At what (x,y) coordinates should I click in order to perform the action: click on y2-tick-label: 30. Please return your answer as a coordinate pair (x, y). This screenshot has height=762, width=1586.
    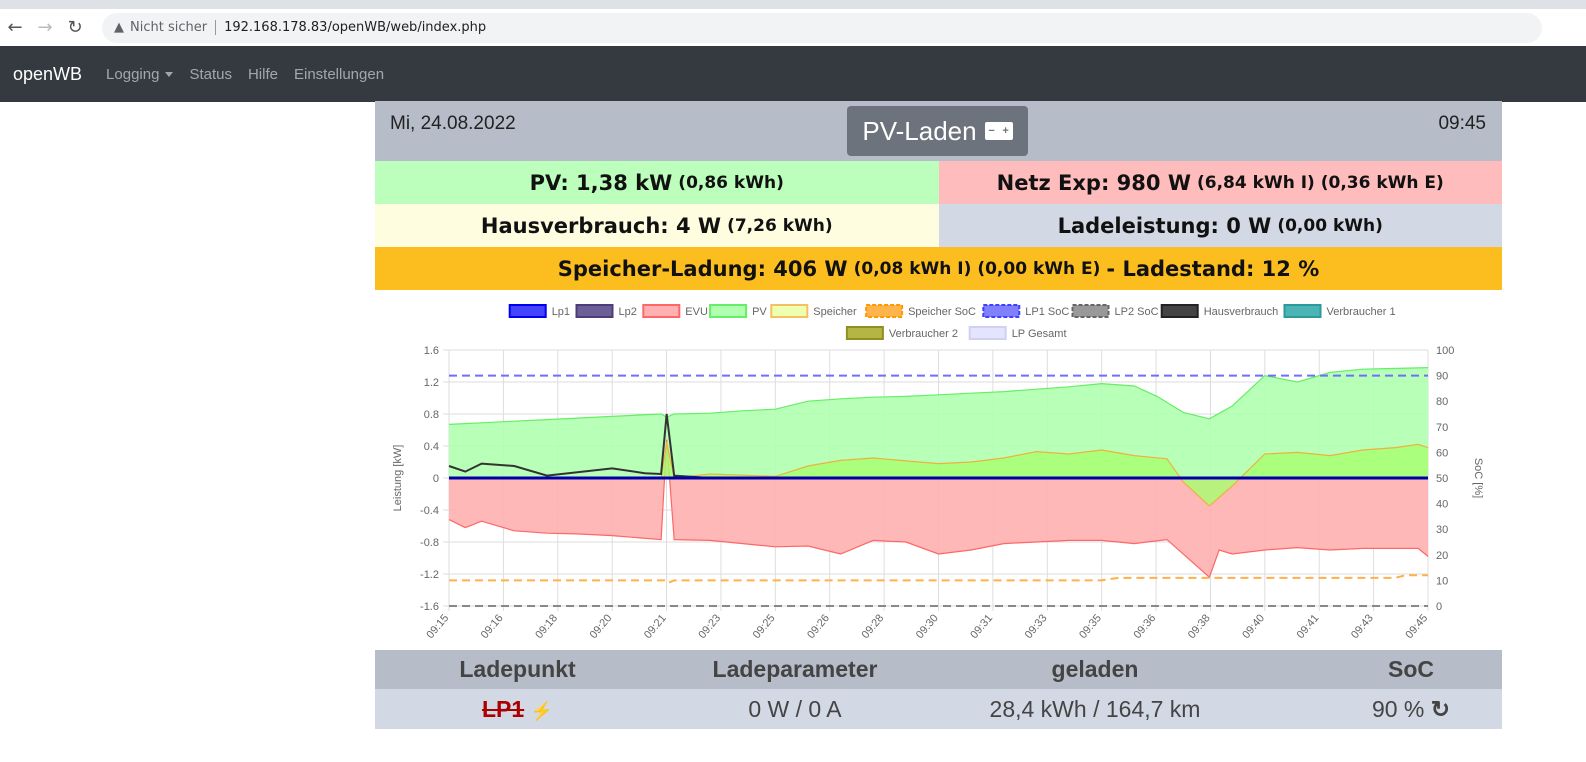
    Looking at the image, I should click on (1442, 530).